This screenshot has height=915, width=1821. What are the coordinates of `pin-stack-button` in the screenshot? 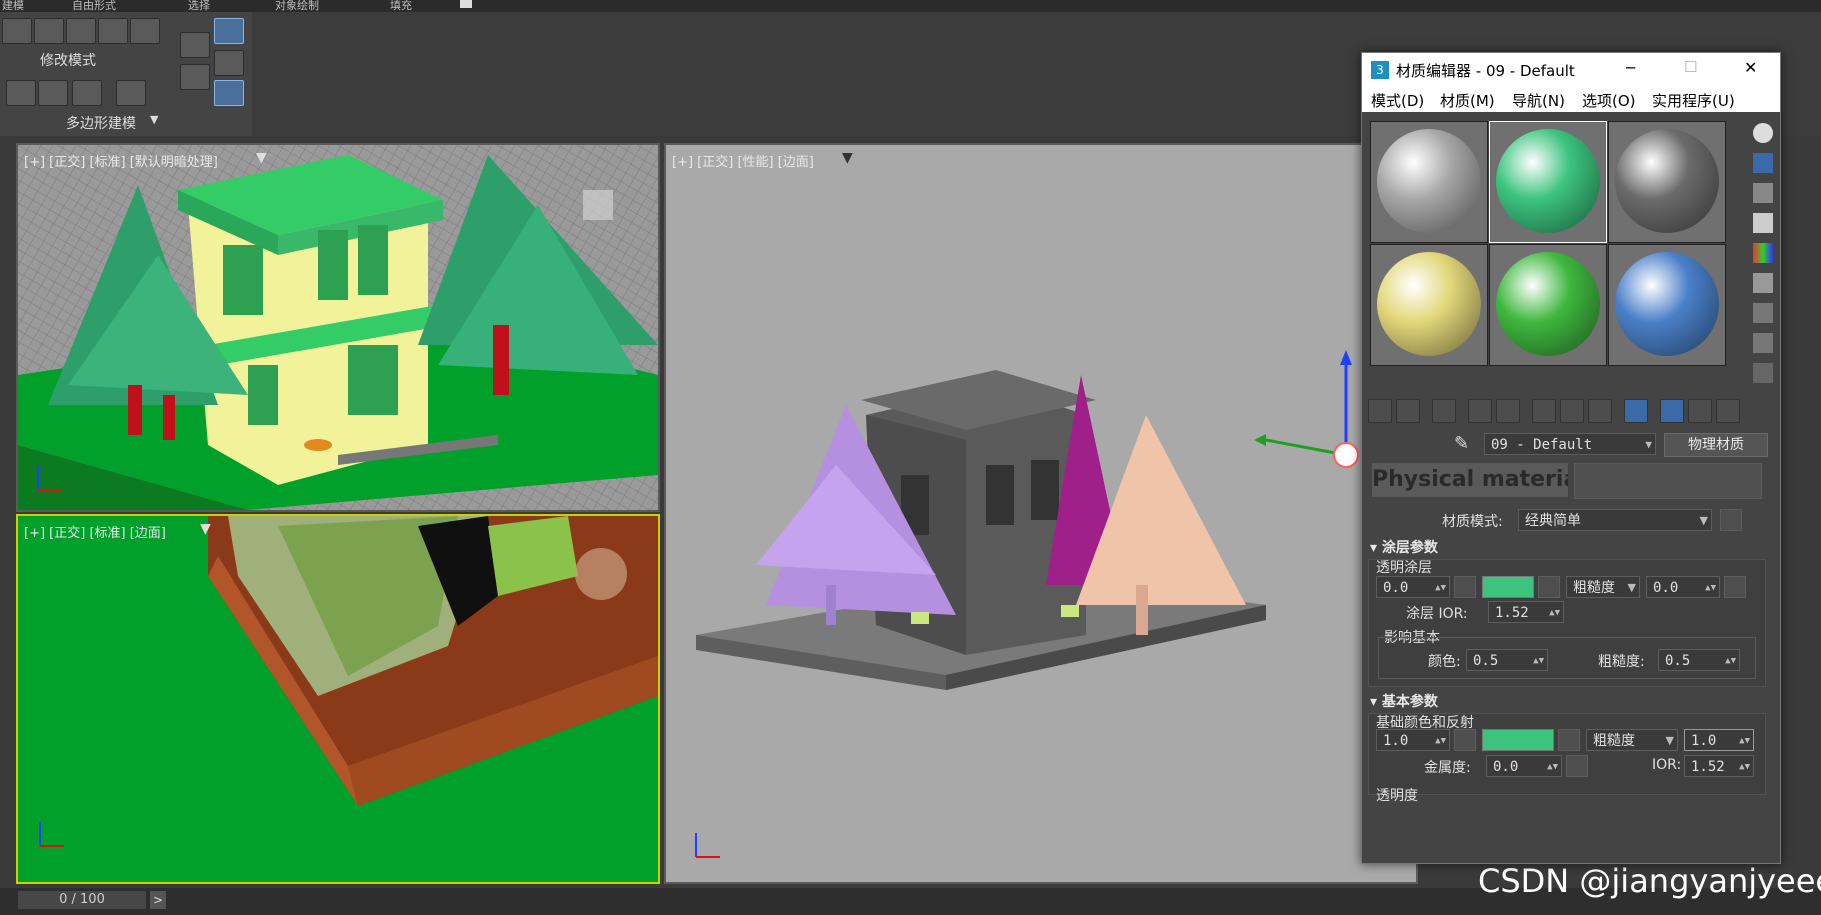 It's located at (229, 93).